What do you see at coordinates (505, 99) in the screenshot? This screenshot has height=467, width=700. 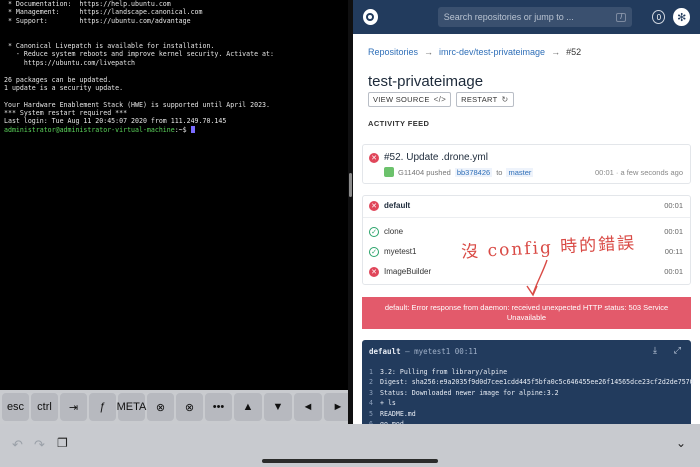 I see `restart-icon: ↻` at bounding box center [505, 99].